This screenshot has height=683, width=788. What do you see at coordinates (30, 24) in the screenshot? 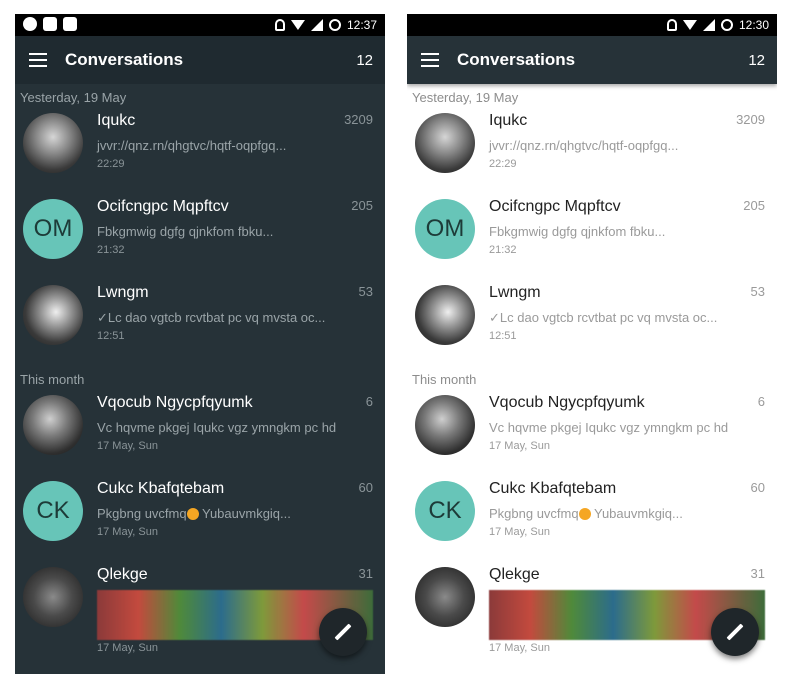
I see `chat-notification-icon` at bounding box center [30, 24].